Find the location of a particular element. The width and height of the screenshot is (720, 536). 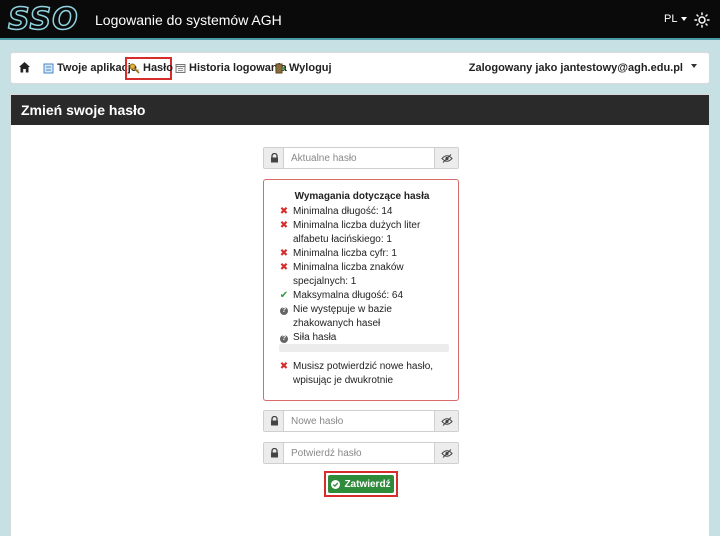

nav-item-logout: Wyloguj is located at coordinates (303, 68).